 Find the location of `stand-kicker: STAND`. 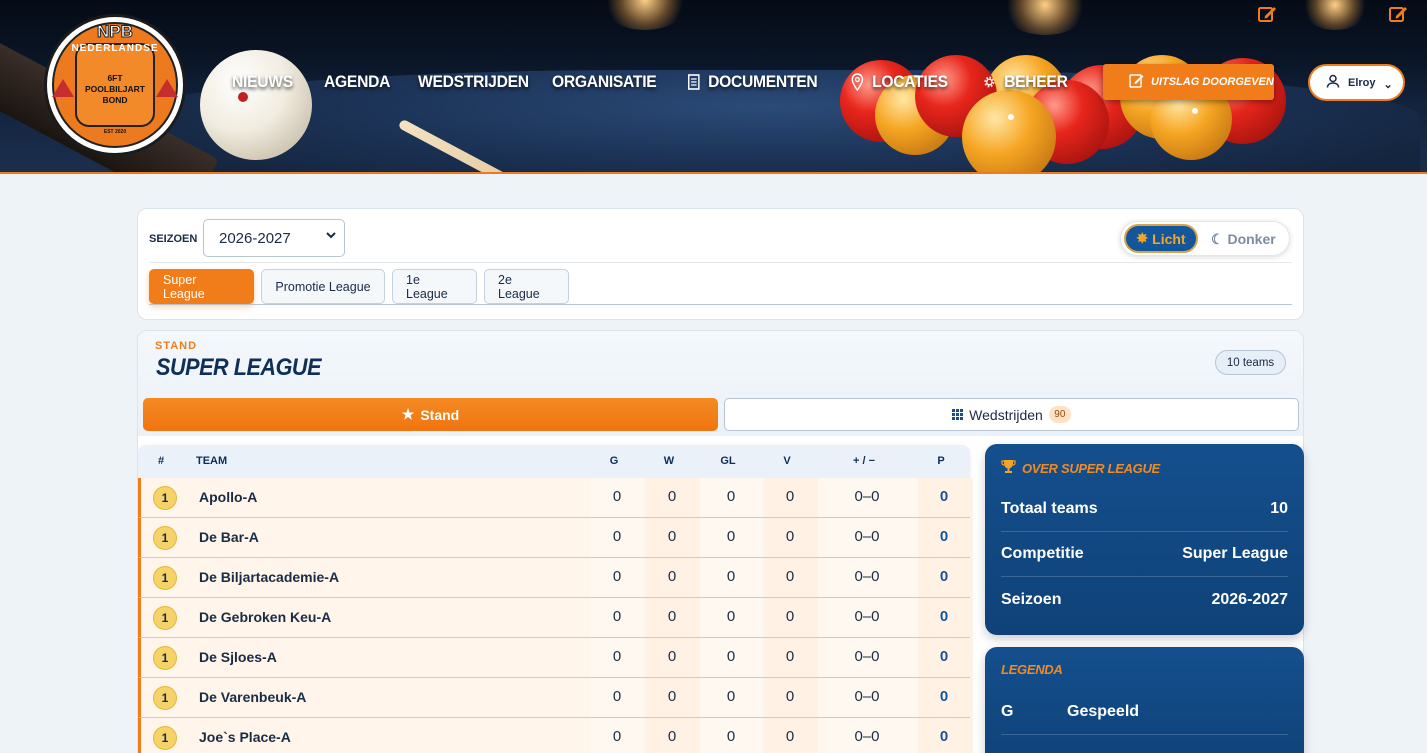

stand-kicker: STAND is located at coordinates (176, 346).